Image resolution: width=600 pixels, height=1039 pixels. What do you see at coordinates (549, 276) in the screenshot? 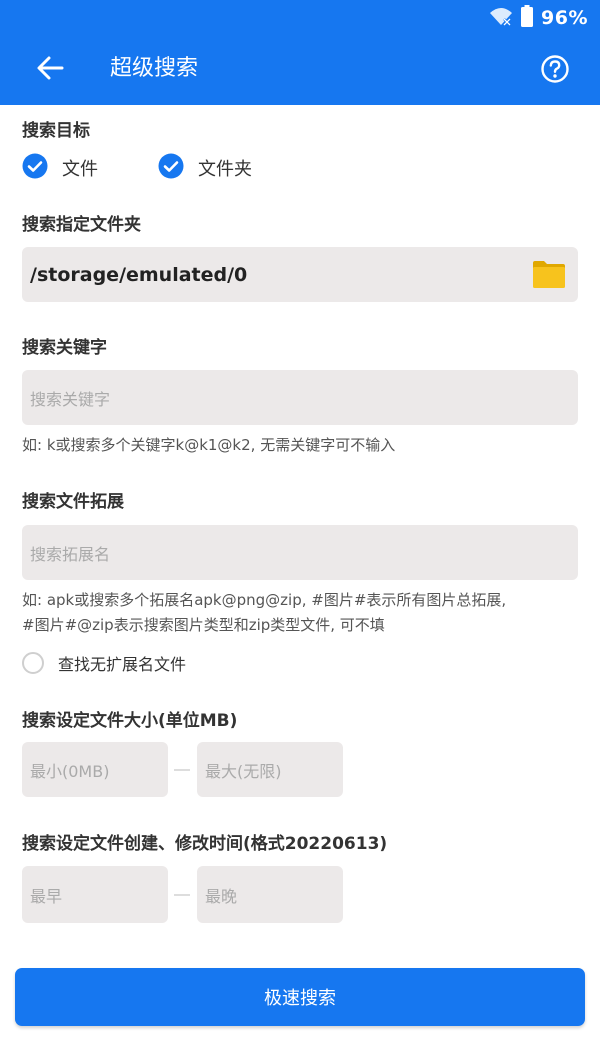
I see `folder-icon` at bounding box center [549, 276].